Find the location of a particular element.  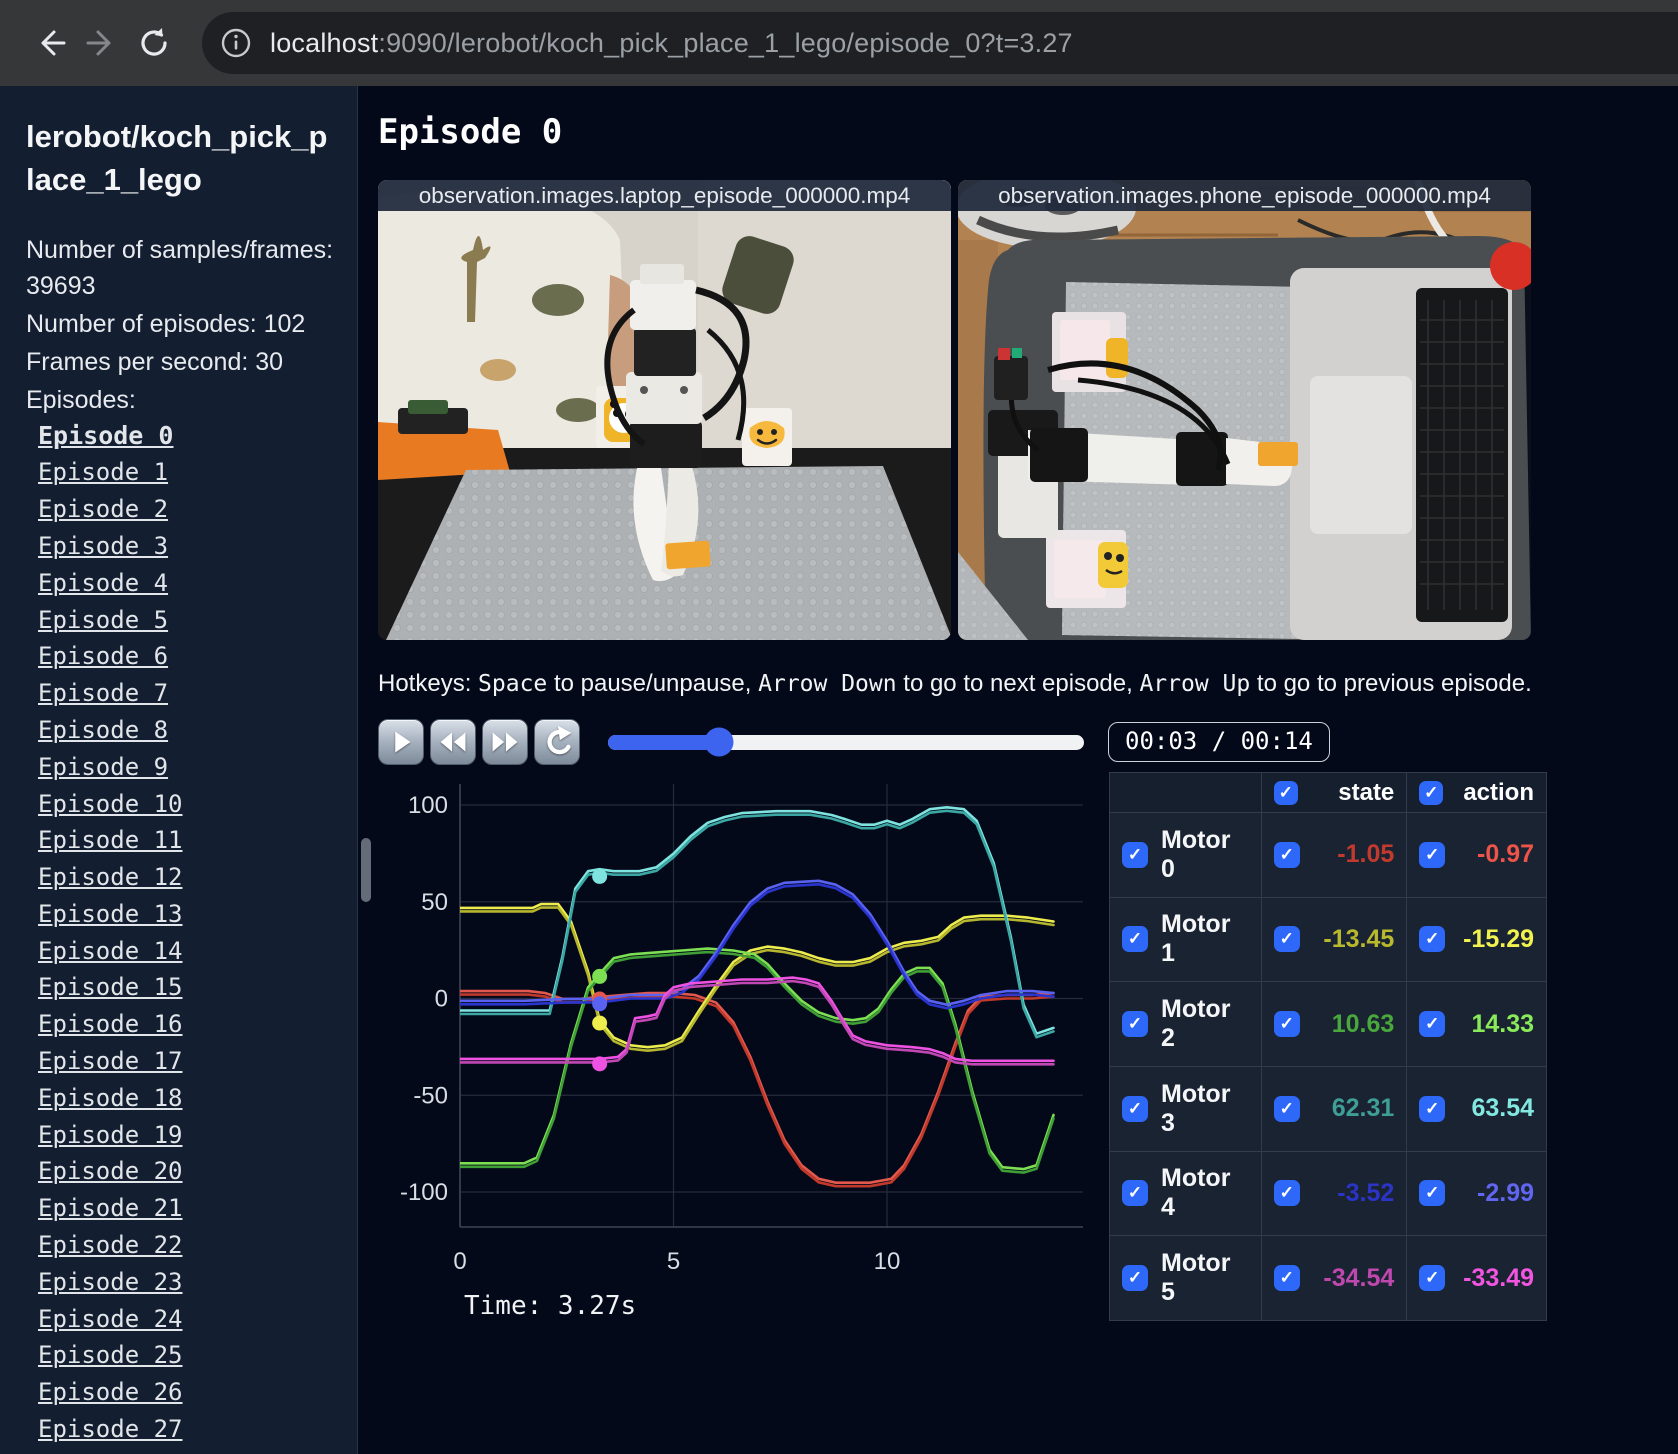

episode-link: Episode 2 is located at coordinates (103, 509).